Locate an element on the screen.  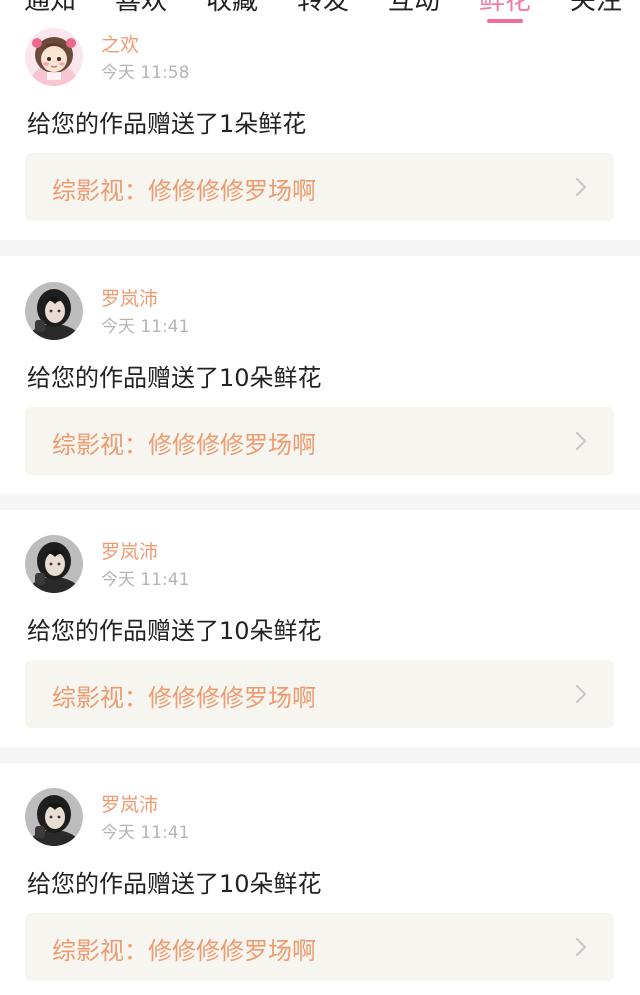
tab-notice: 通知 is located at coordinates (50, 8).